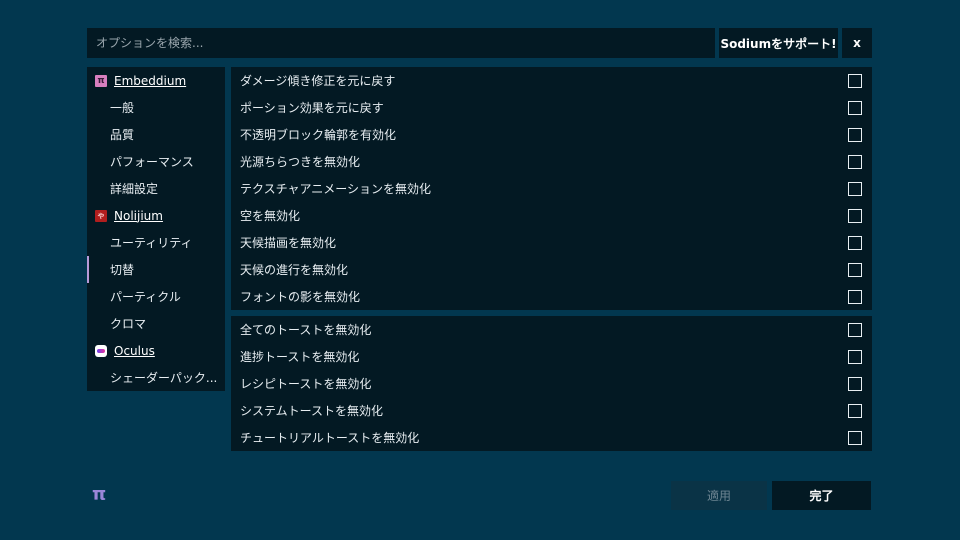 This screenshot has height=540, width=960. I want to click on option-row: ダメージ傾き修正を元に戻す, so click(551, 80).